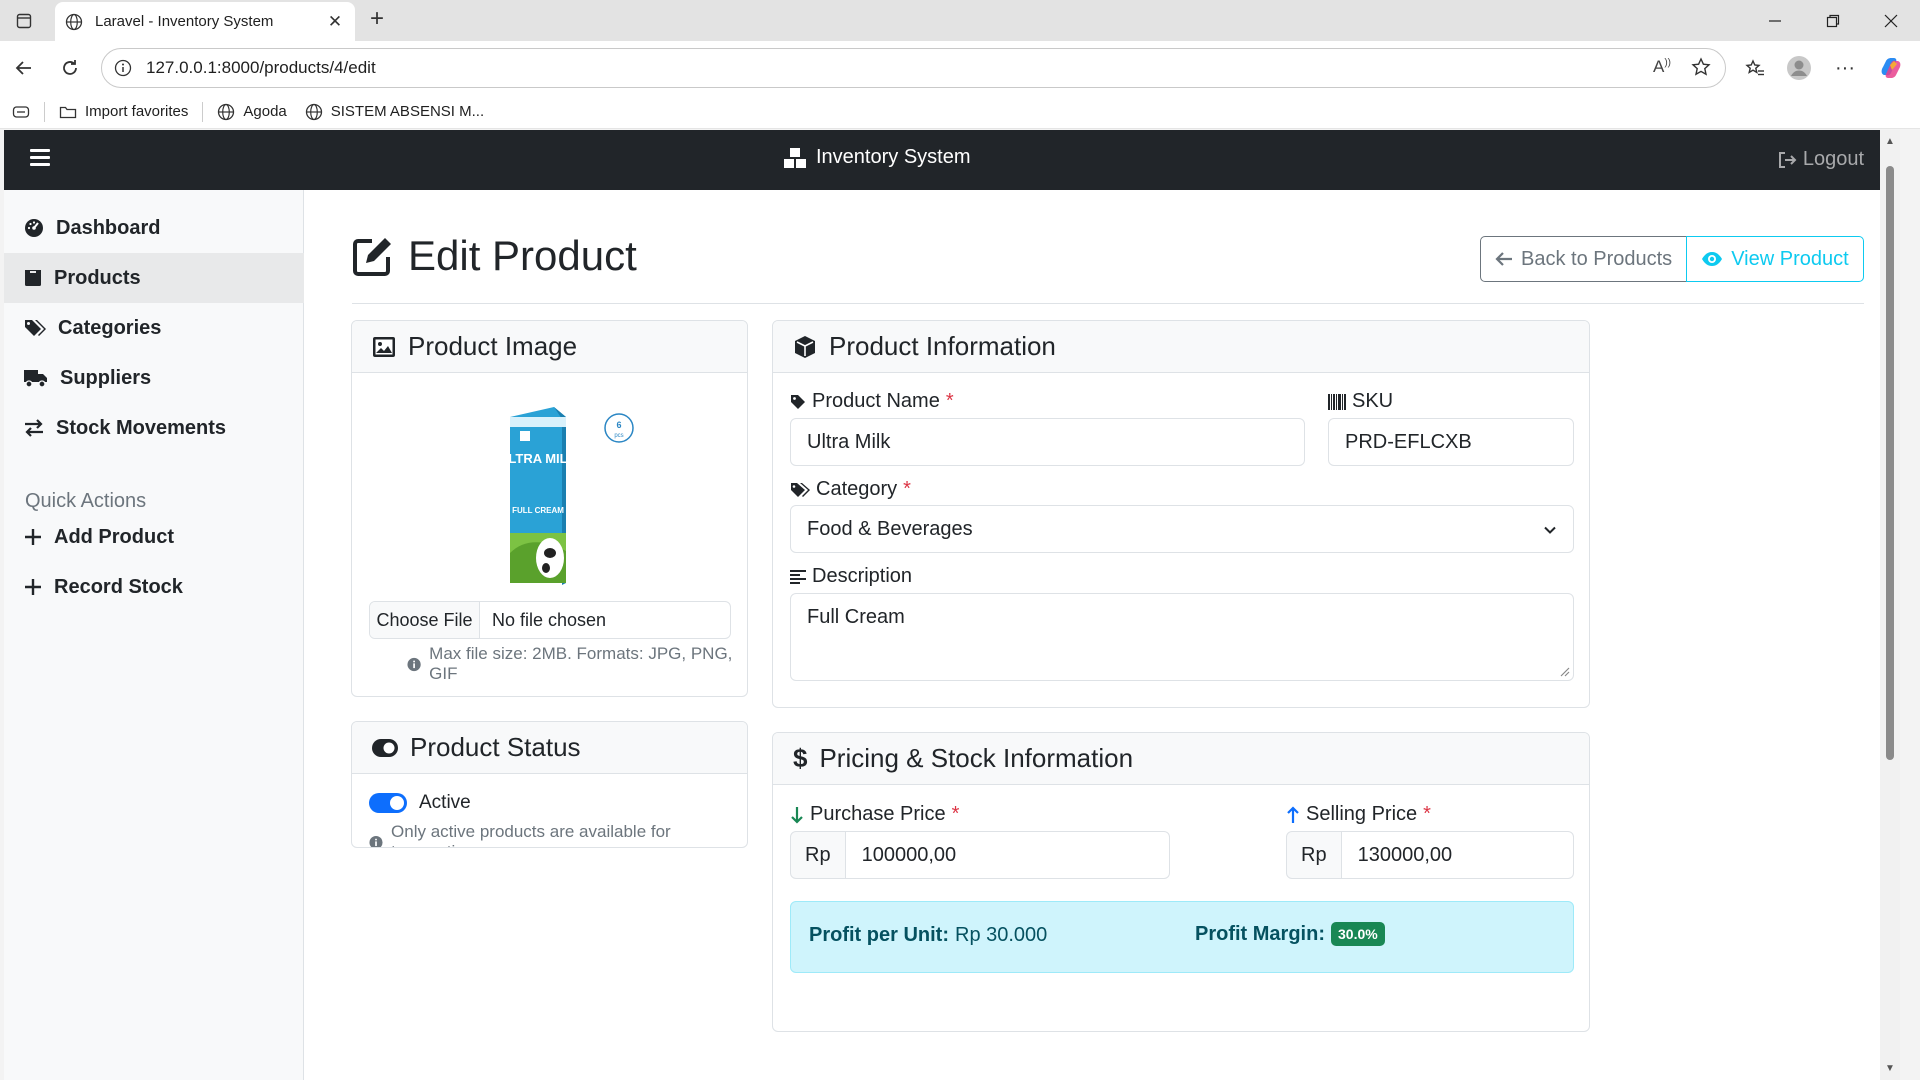 This screenshot has width=1920, height=1080. I want to click on profile-avatar-icon, so click(1799, 68).